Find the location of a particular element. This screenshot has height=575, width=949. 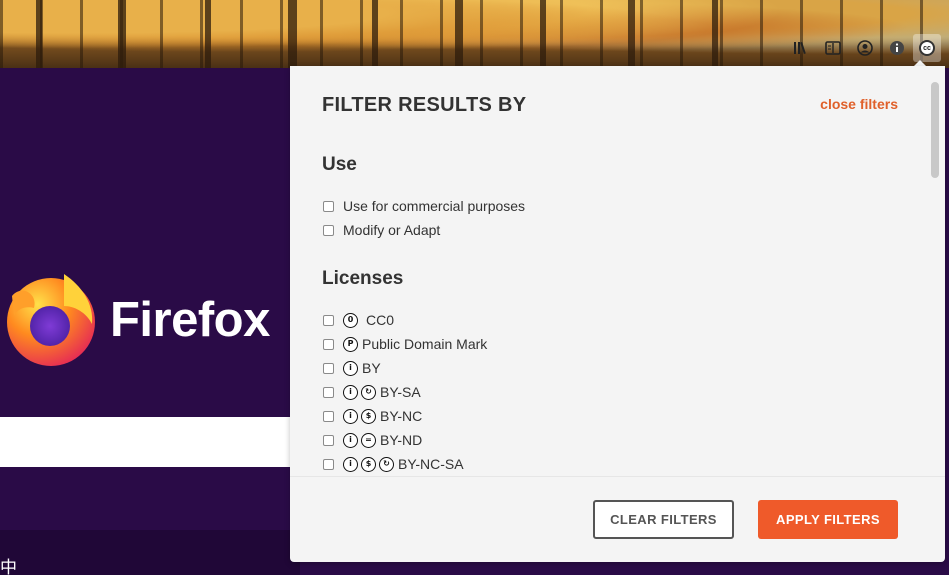

use-heading: Use is located at coordinates (339, 164).